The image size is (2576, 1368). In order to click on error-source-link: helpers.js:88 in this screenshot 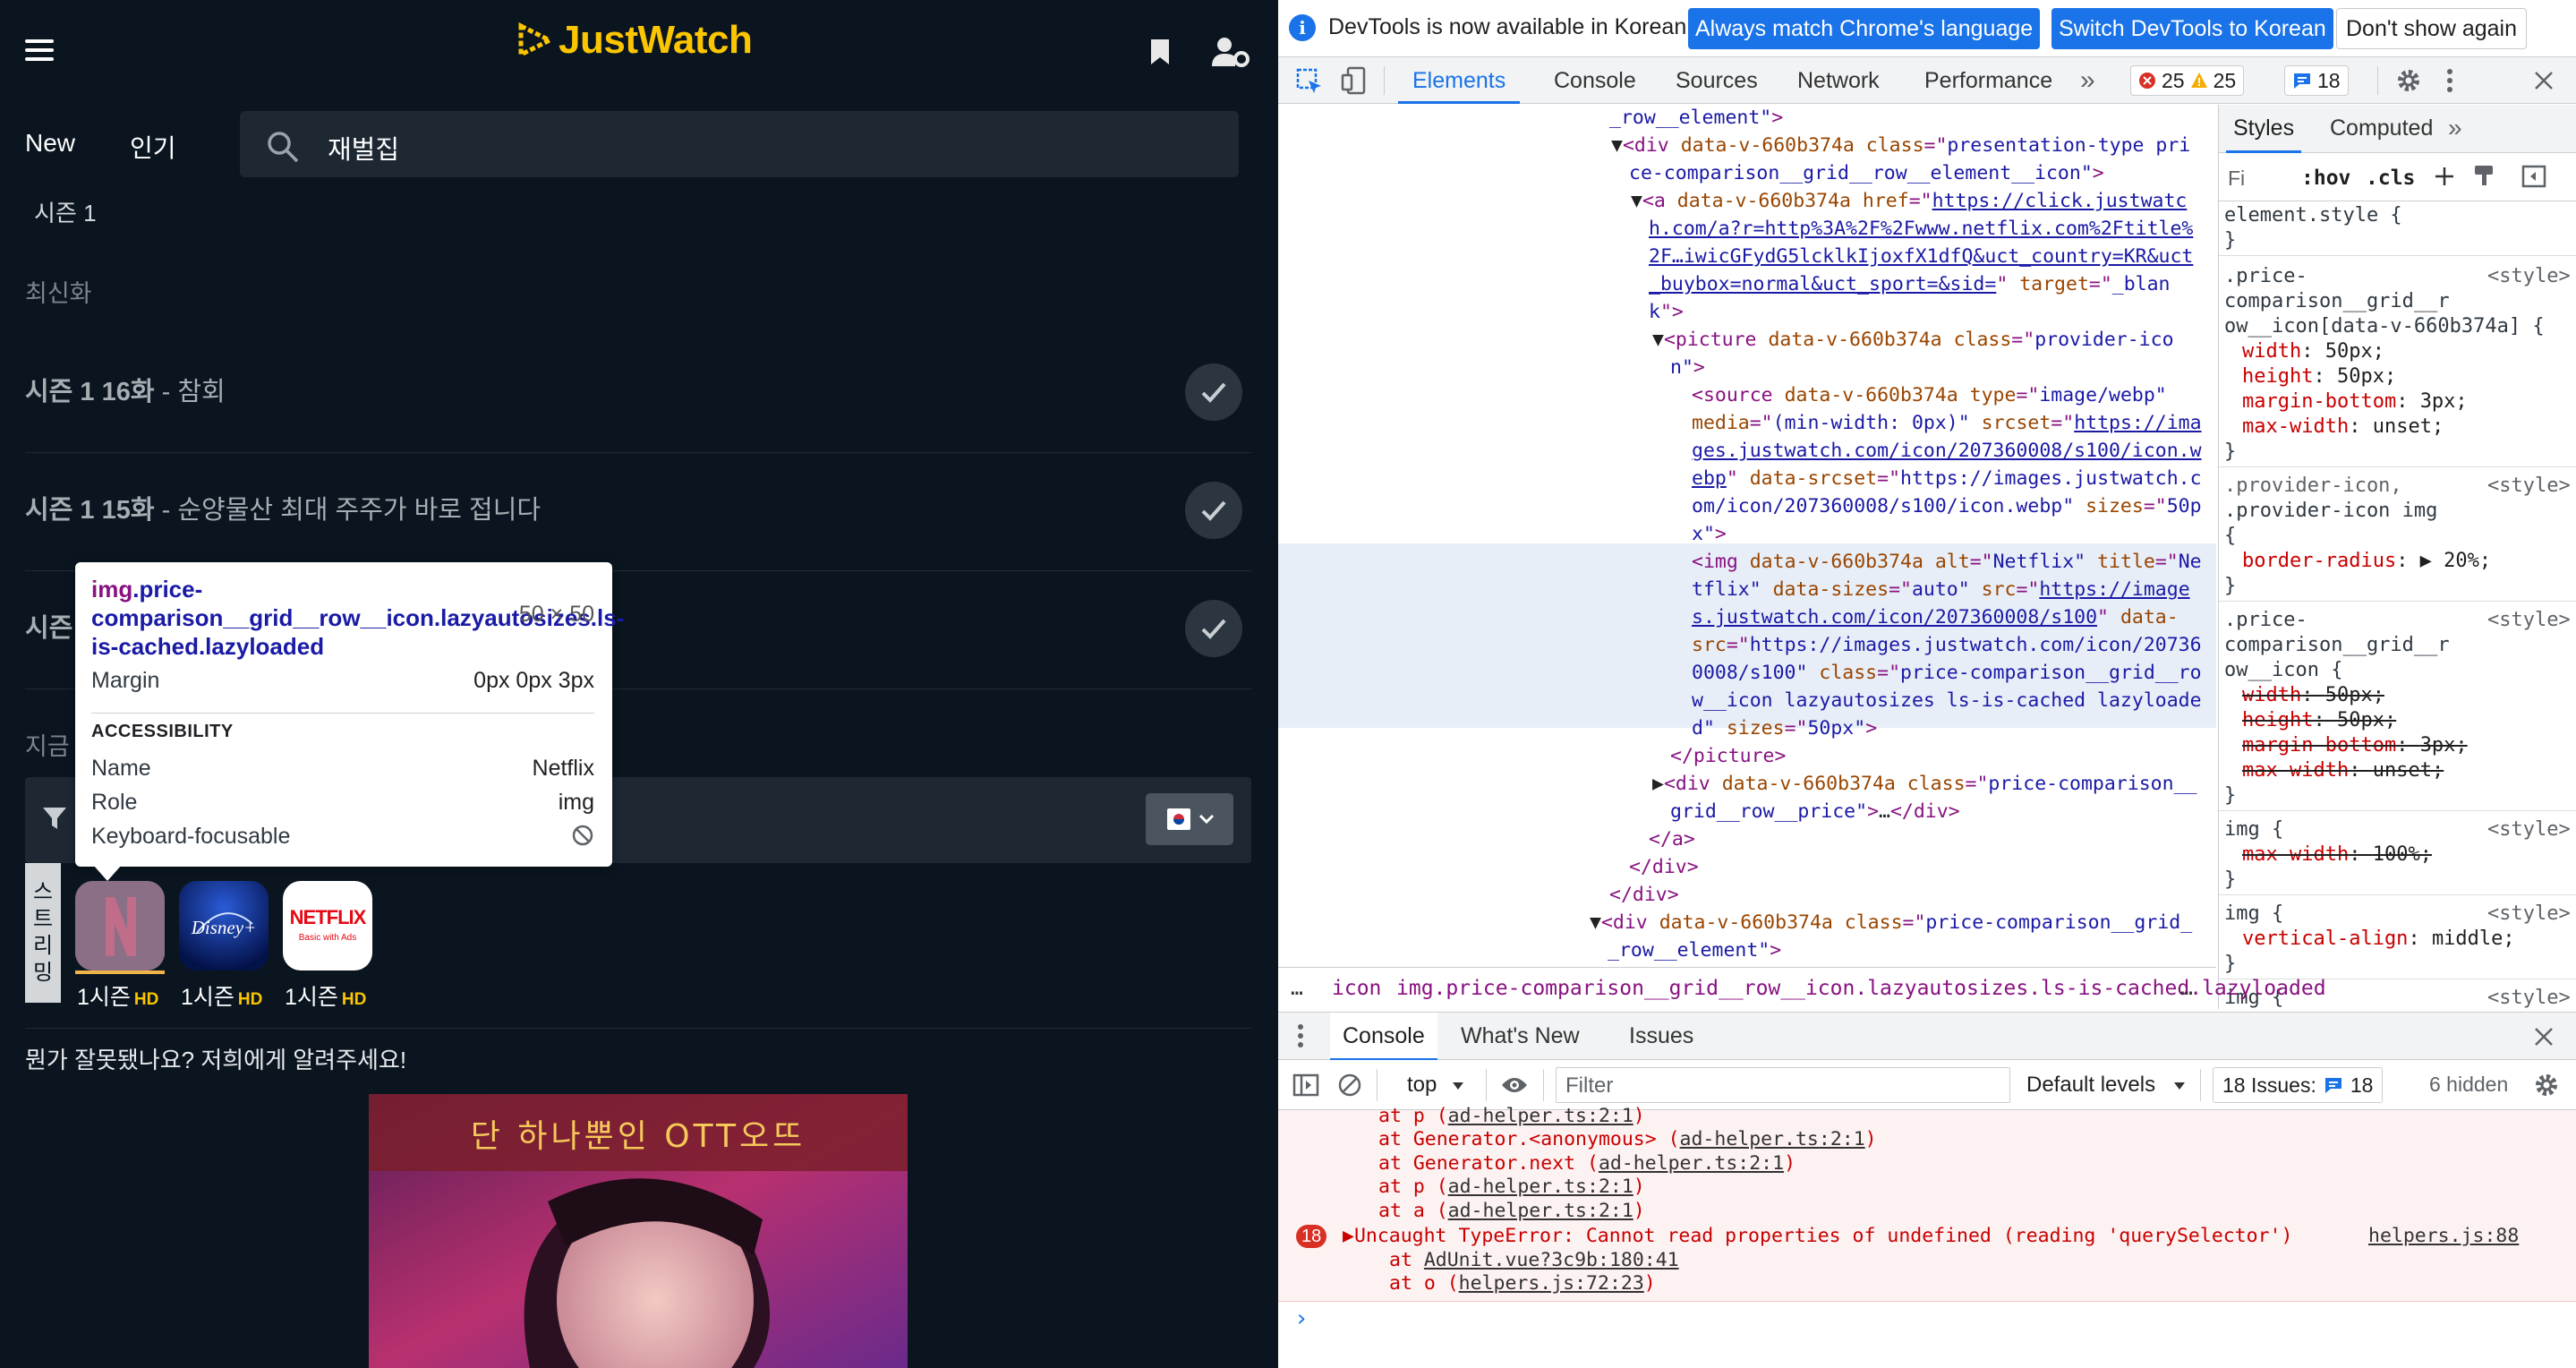, I will do `click(2443, 1237)`.